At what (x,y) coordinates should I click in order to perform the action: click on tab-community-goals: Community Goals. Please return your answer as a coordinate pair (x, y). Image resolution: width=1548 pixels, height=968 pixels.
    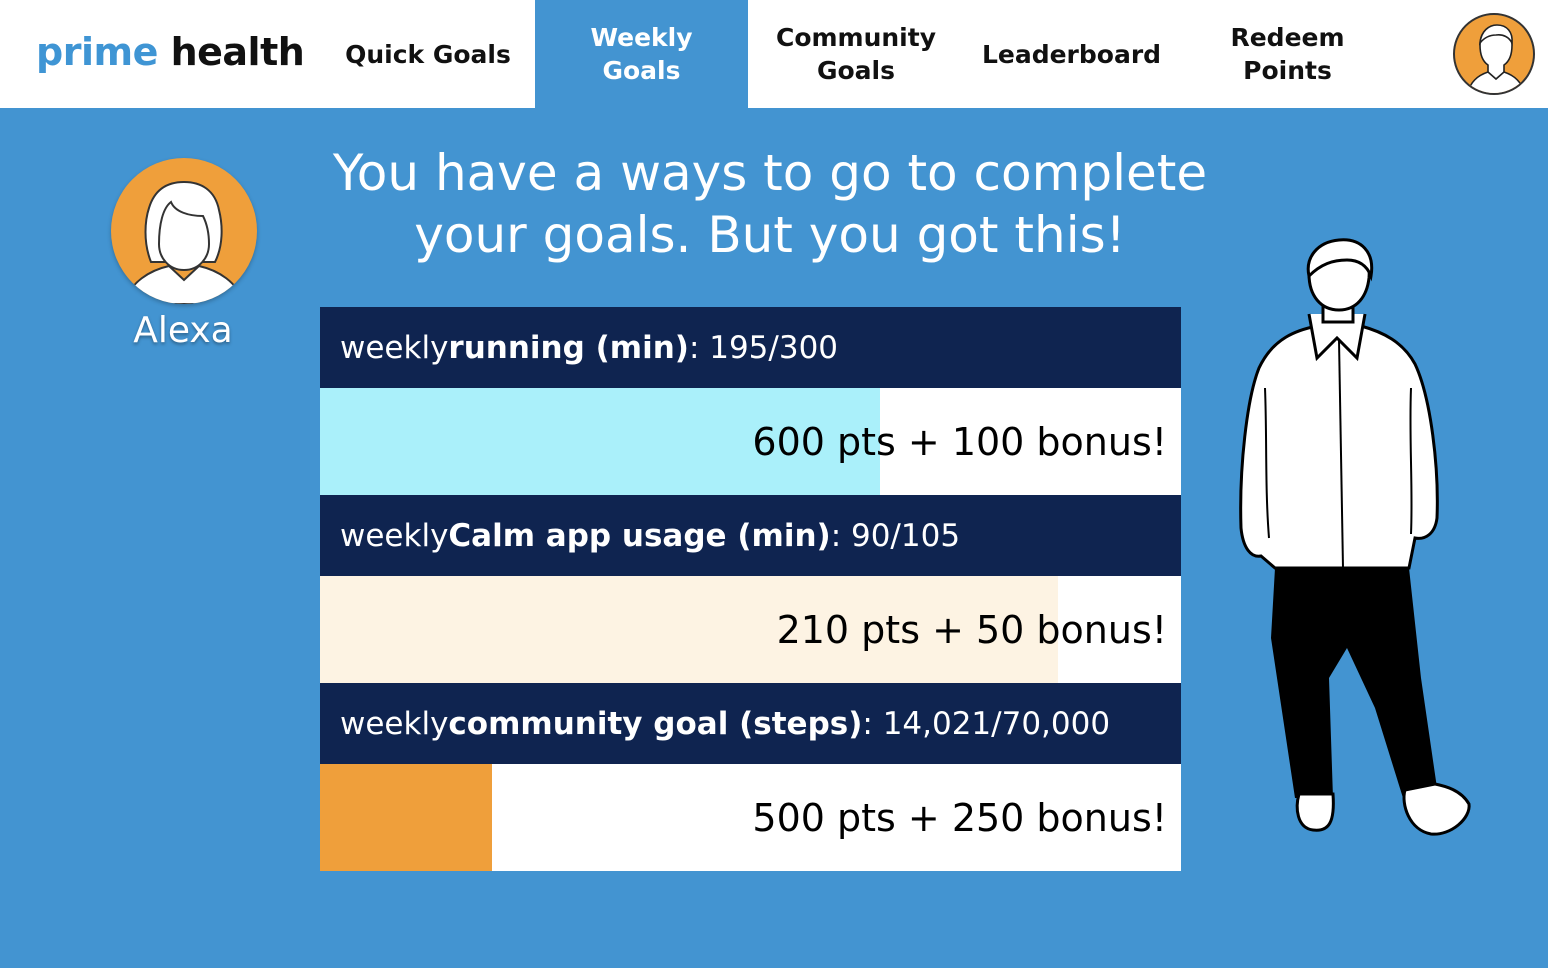
    Looking at the image, I should click on (856, 54).